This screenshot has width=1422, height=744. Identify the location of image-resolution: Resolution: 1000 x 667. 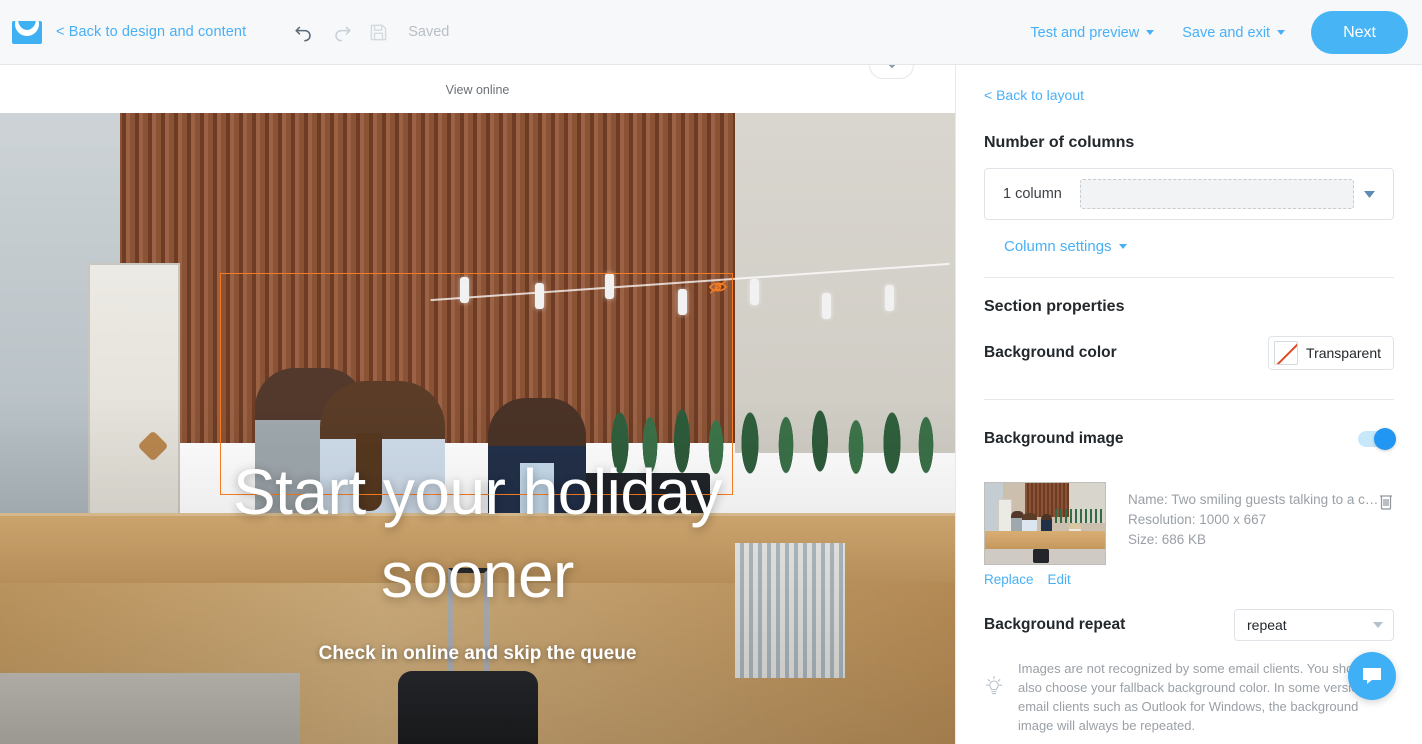
(1197, 519).